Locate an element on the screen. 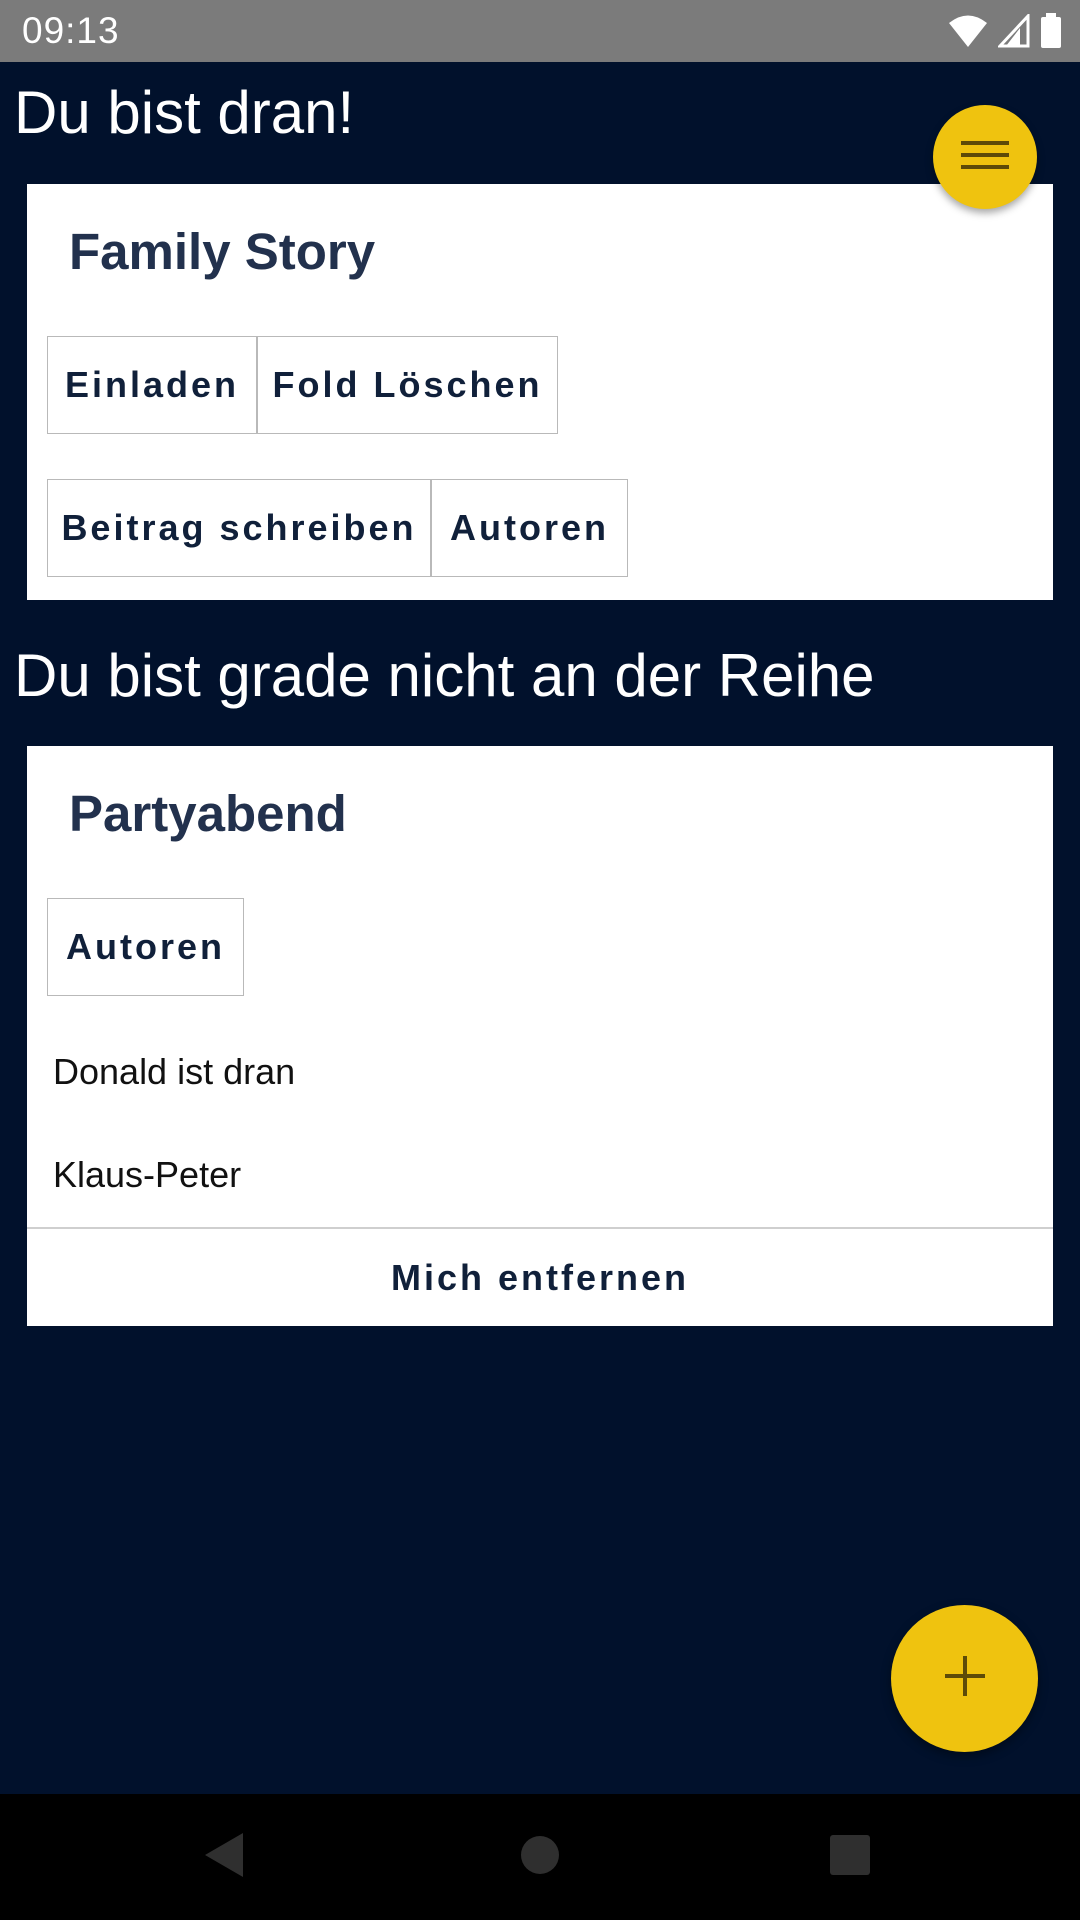 The width and height of the screenshot is (1080, 1920). wifi-icon is located at coordinates (968, 31).